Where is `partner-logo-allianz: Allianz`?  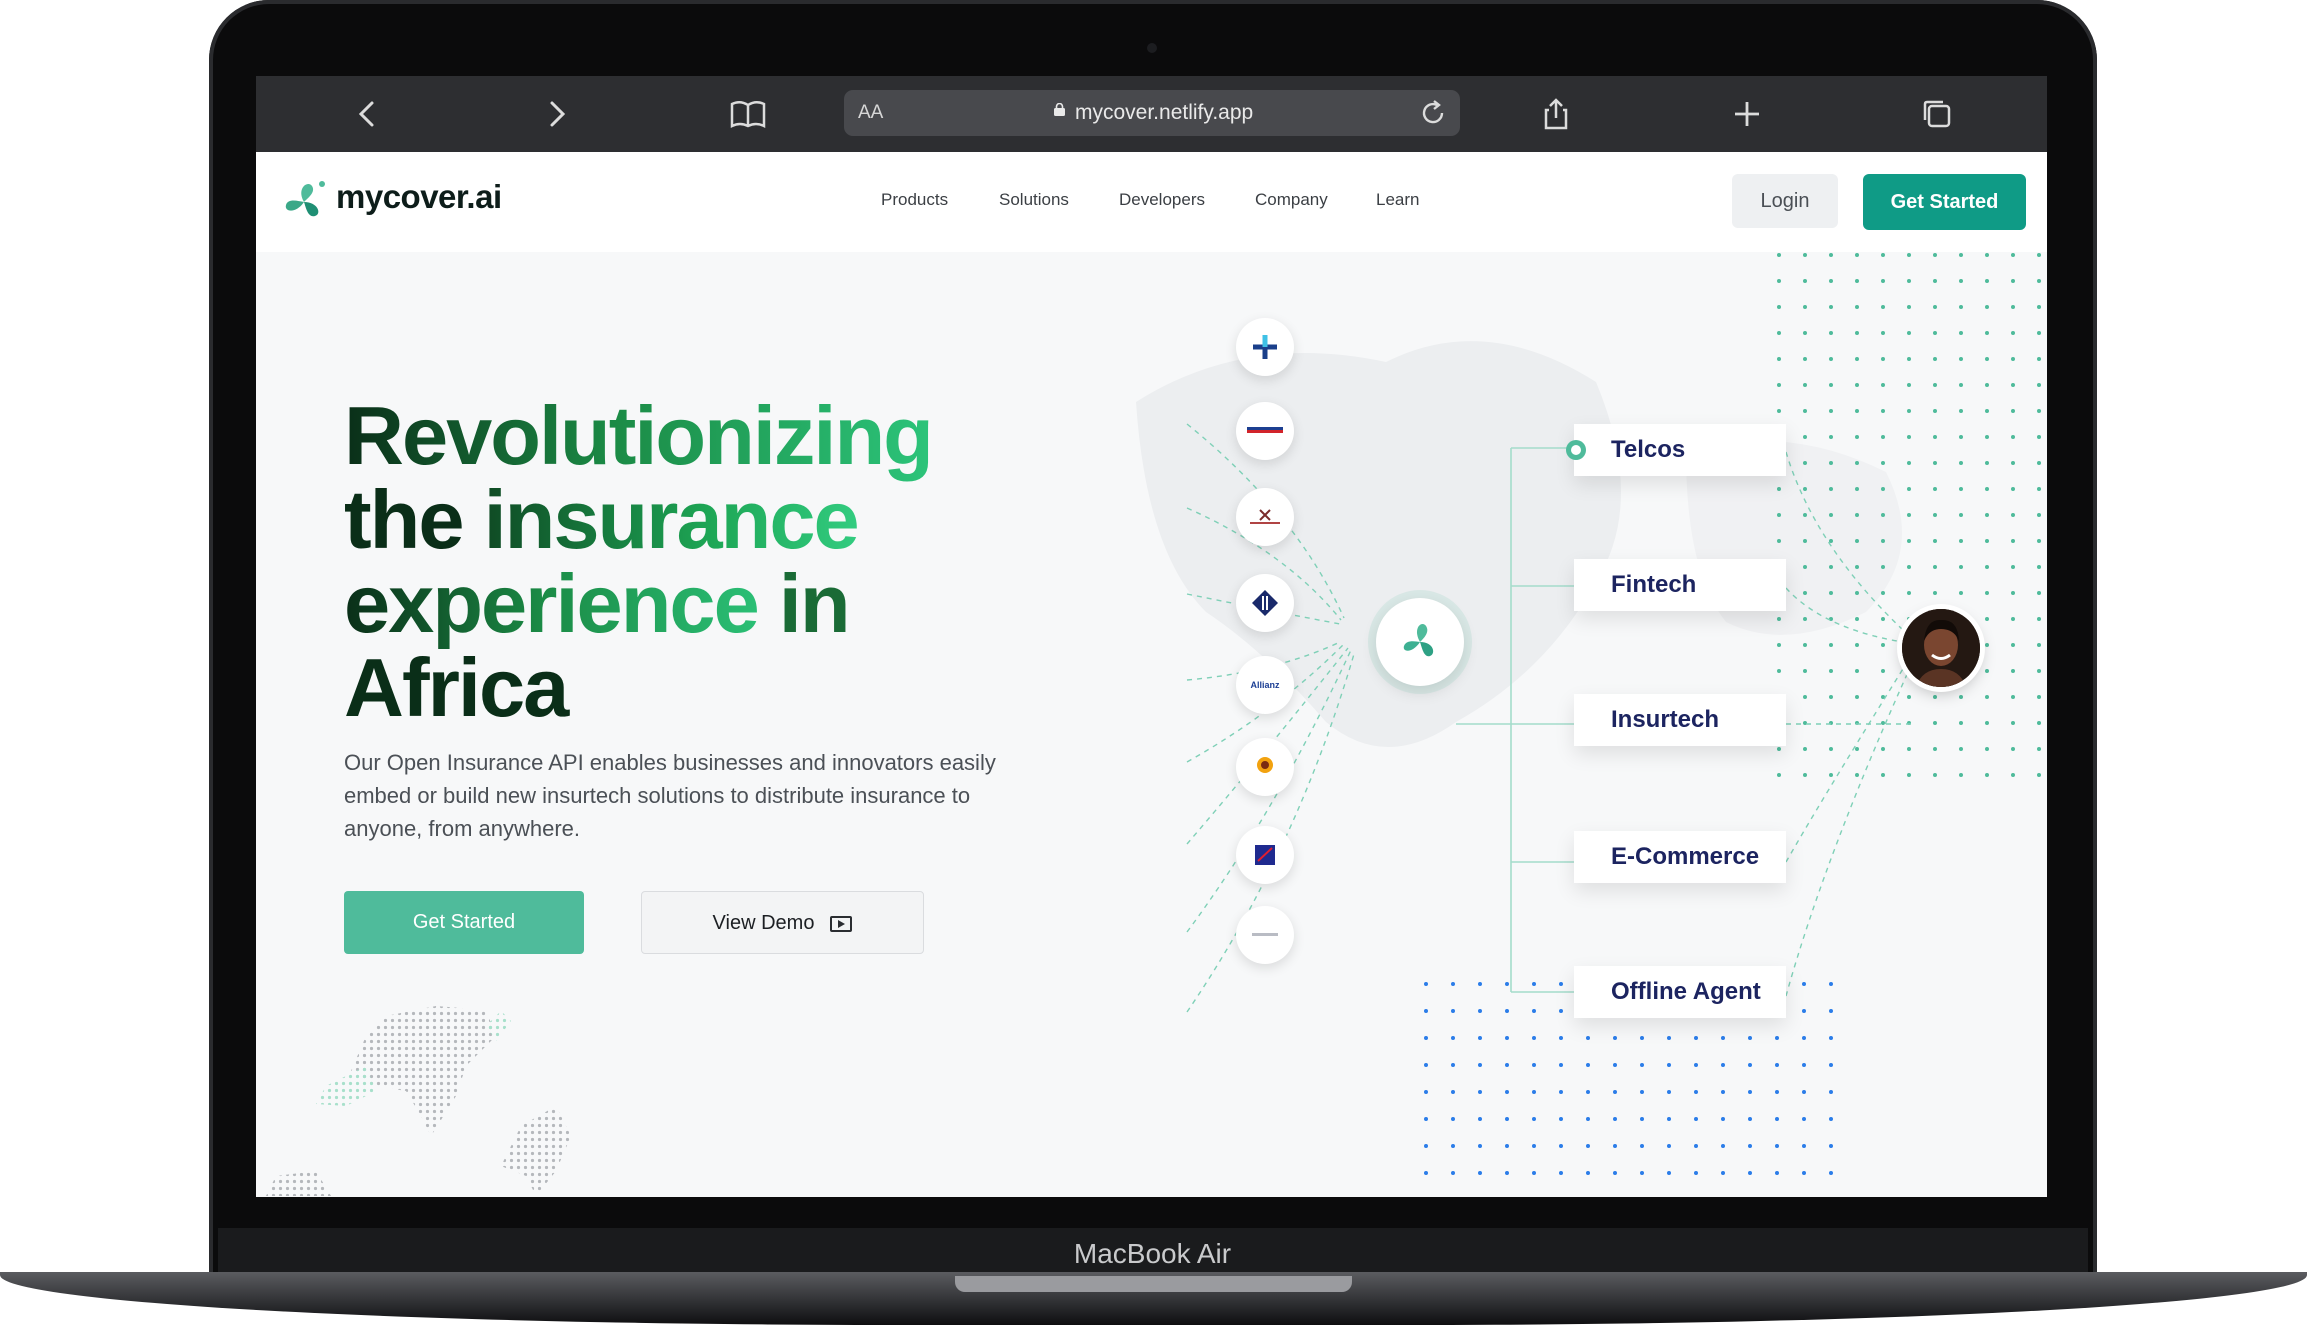 partner-logo-allianz: Allianz is located at coordinates (1265, 685).